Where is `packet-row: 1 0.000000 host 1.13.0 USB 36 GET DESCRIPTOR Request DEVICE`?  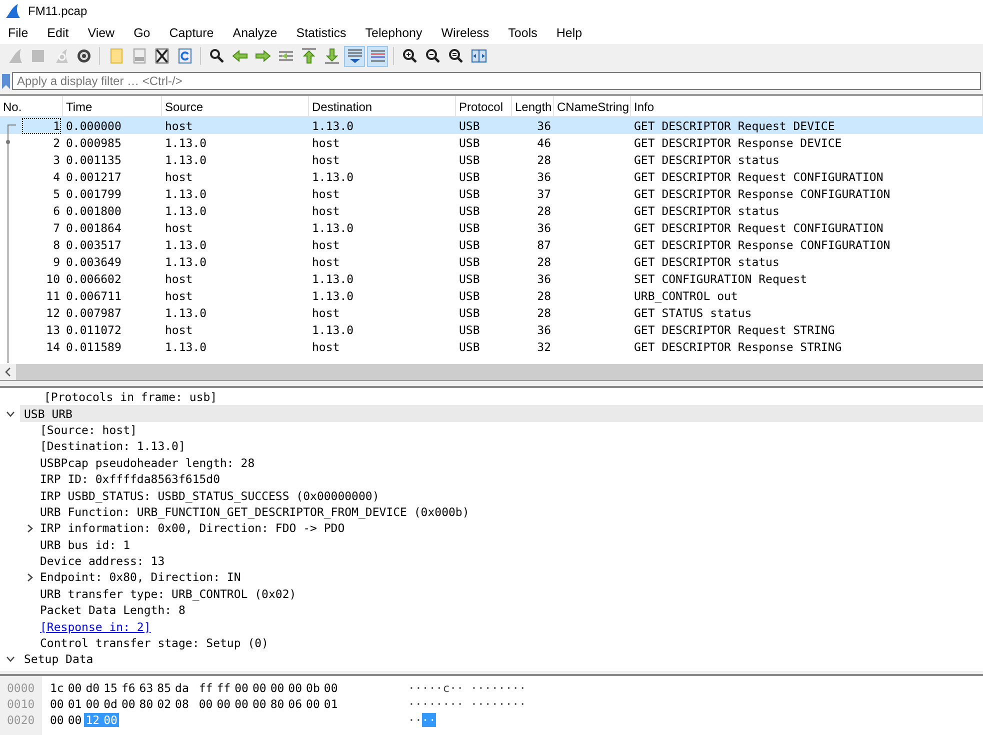 packet-row: 1 0.000000 host 1.13.0 USB 36 GET DESCRIPTOR Request DEVICE is located at coordinates (491, 125).